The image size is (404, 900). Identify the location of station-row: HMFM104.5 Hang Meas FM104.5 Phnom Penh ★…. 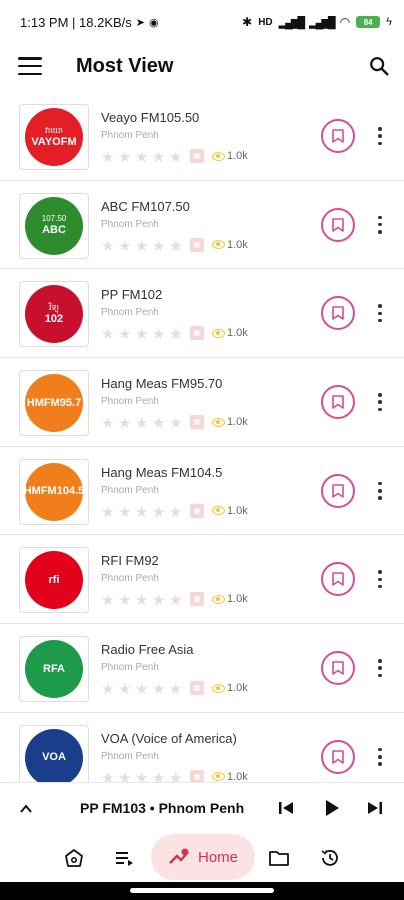
(202, 491).